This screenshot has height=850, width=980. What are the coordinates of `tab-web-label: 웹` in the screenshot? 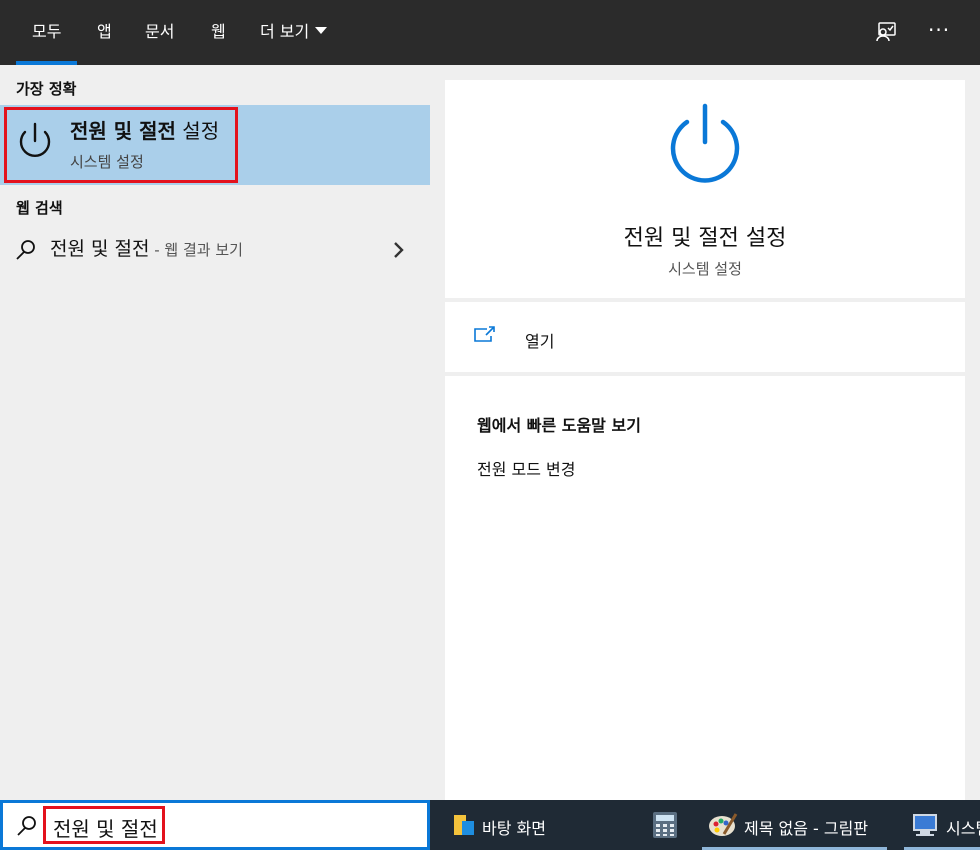 It's located at (218, 31).